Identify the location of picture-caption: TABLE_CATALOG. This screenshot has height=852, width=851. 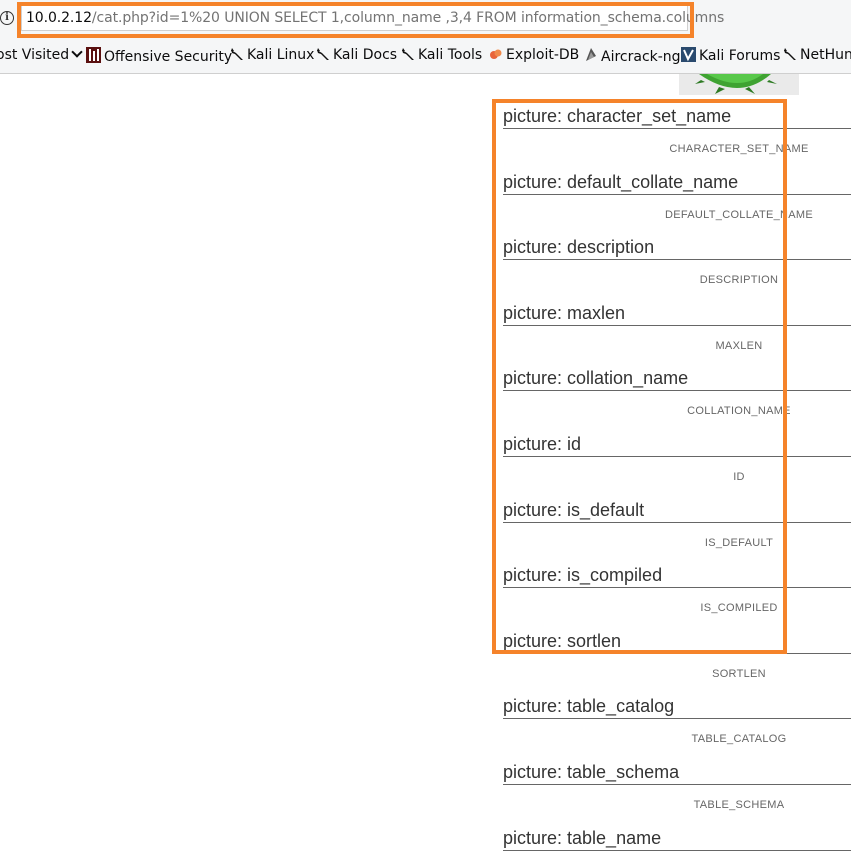
(739, 739).